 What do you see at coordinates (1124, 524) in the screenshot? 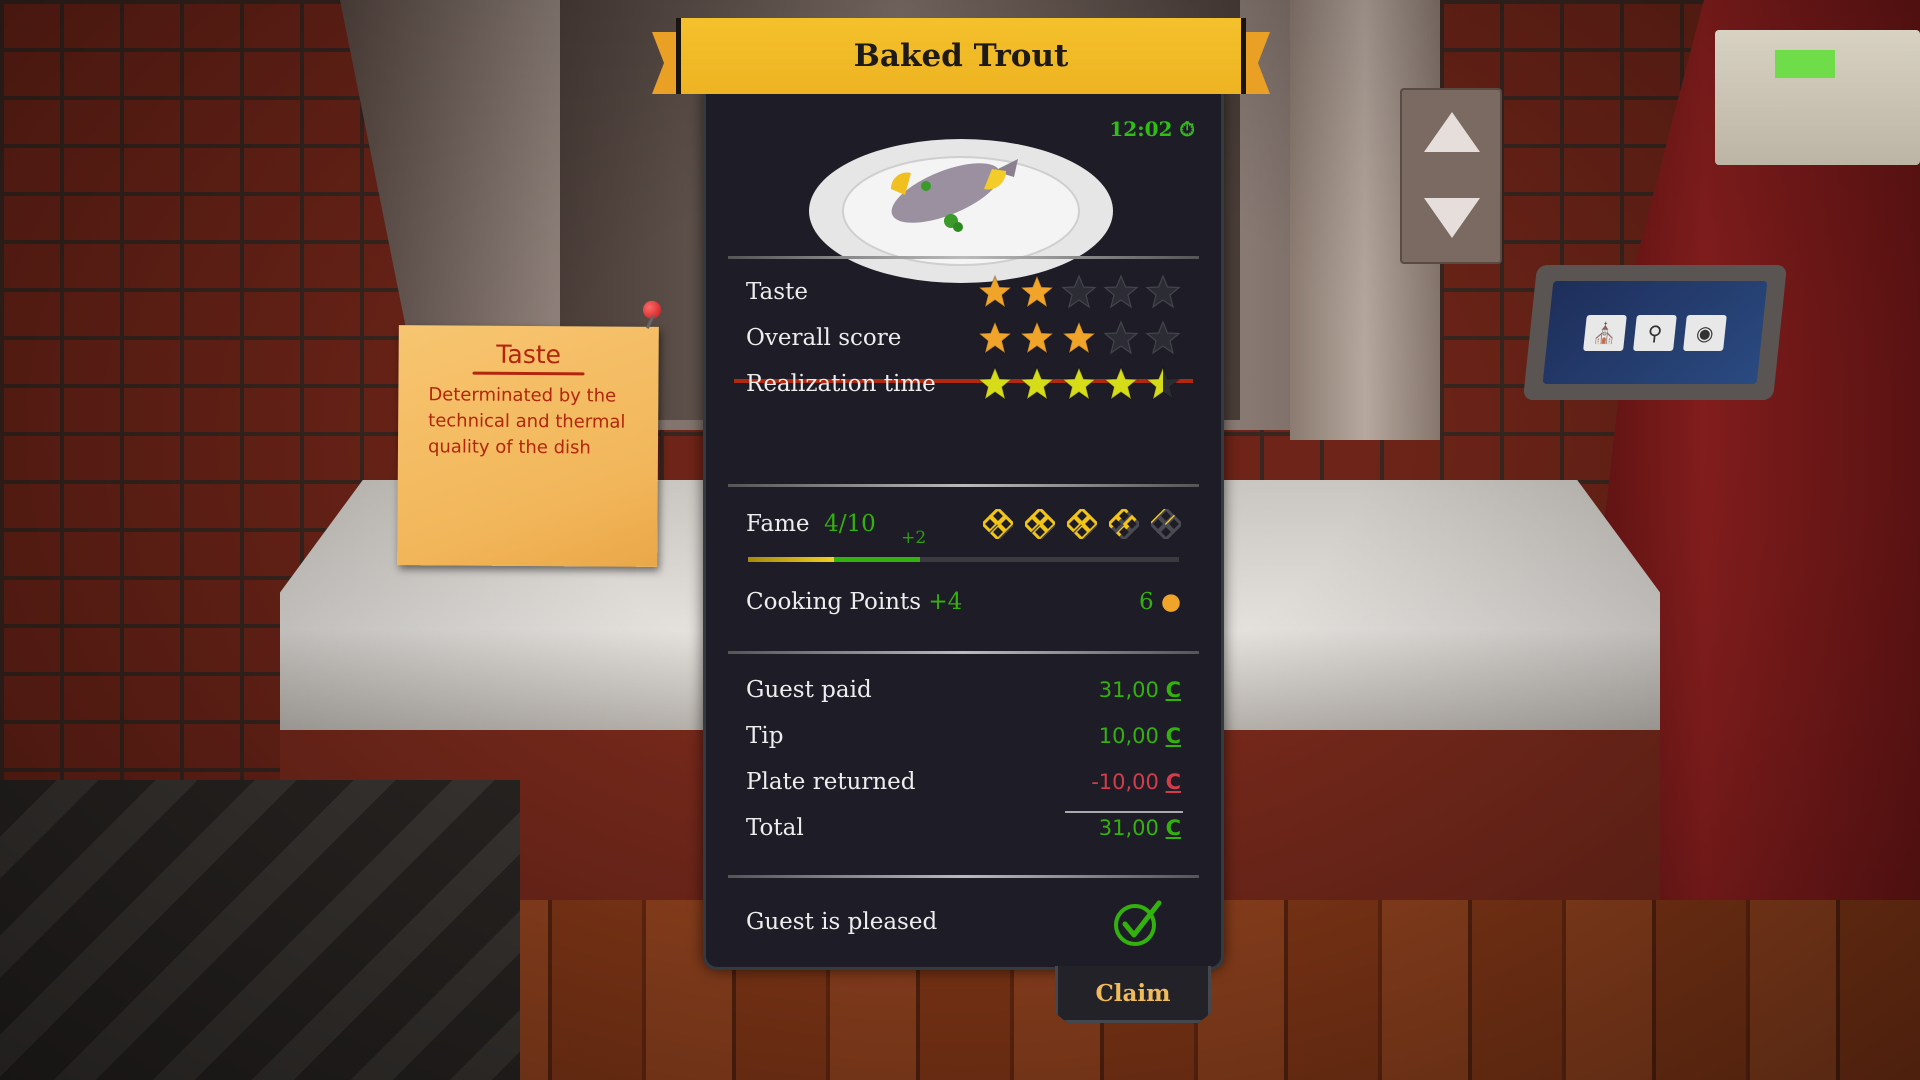
I see `fame-icon-half` at bounding box center [1124, 524].